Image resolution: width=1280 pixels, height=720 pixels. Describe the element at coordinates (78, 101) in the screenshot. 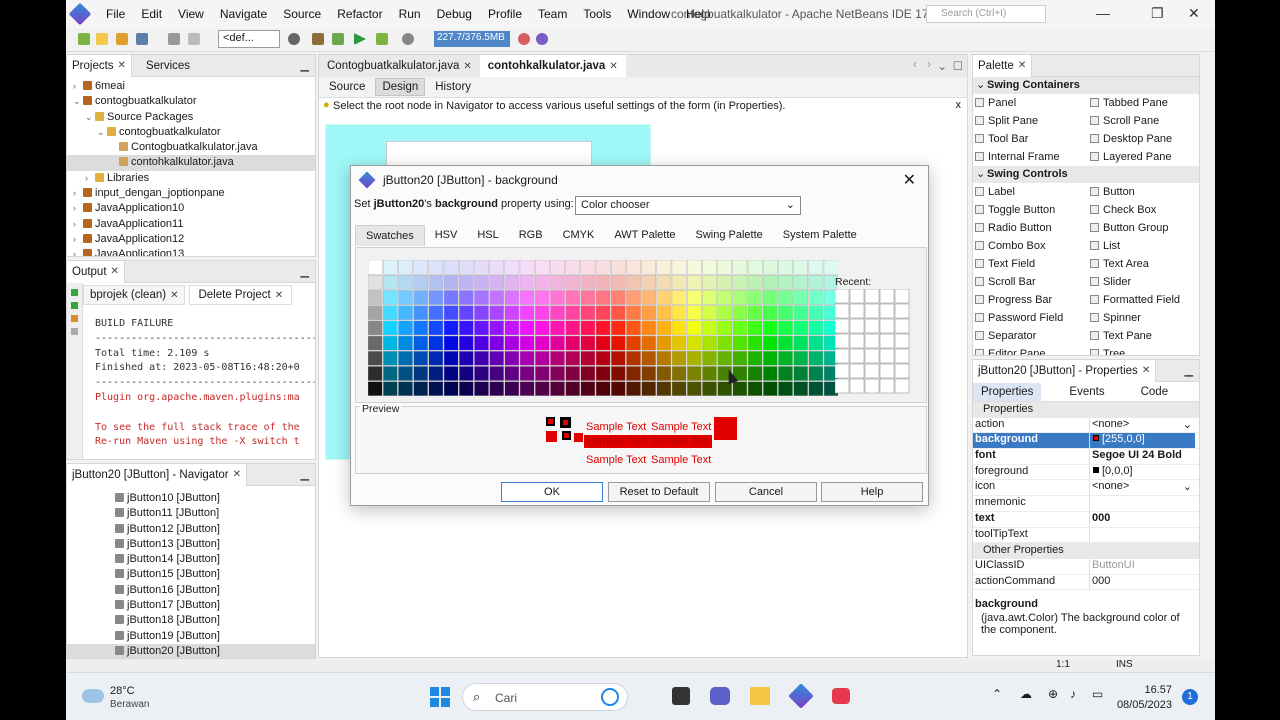

I see `expand-toggle-icon: ⌄` at that location.